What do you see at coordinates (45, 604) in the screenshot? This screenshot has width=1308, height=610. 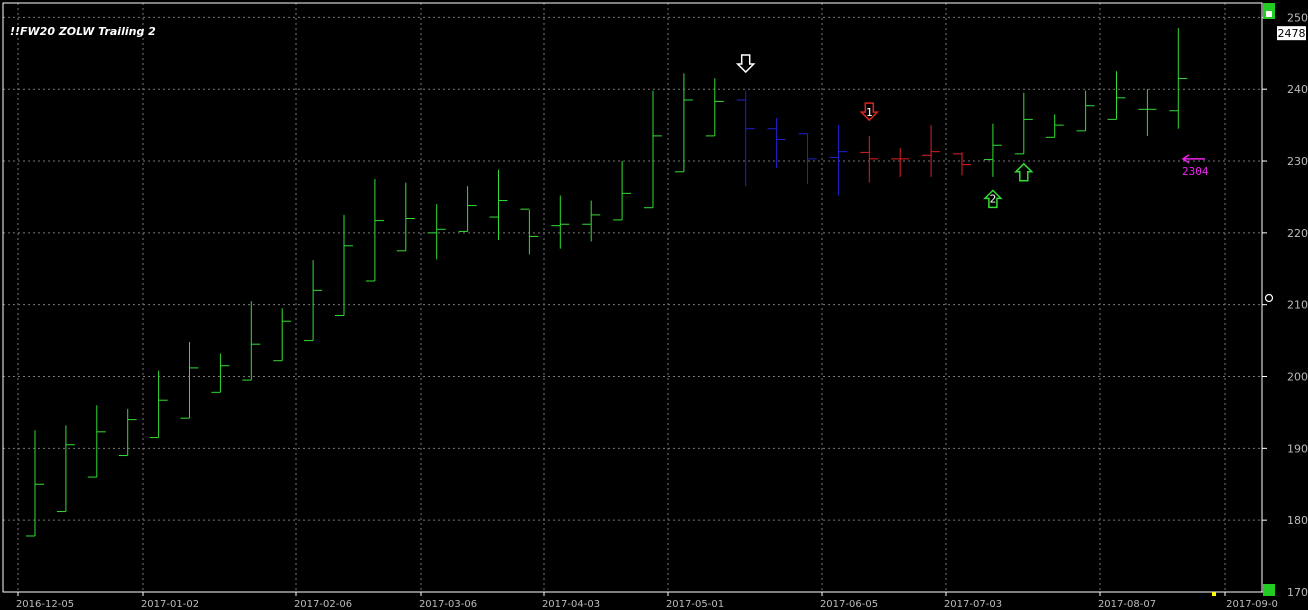 I see `x-tick-label: 2016-12-05` at bounding box center [45, 604].